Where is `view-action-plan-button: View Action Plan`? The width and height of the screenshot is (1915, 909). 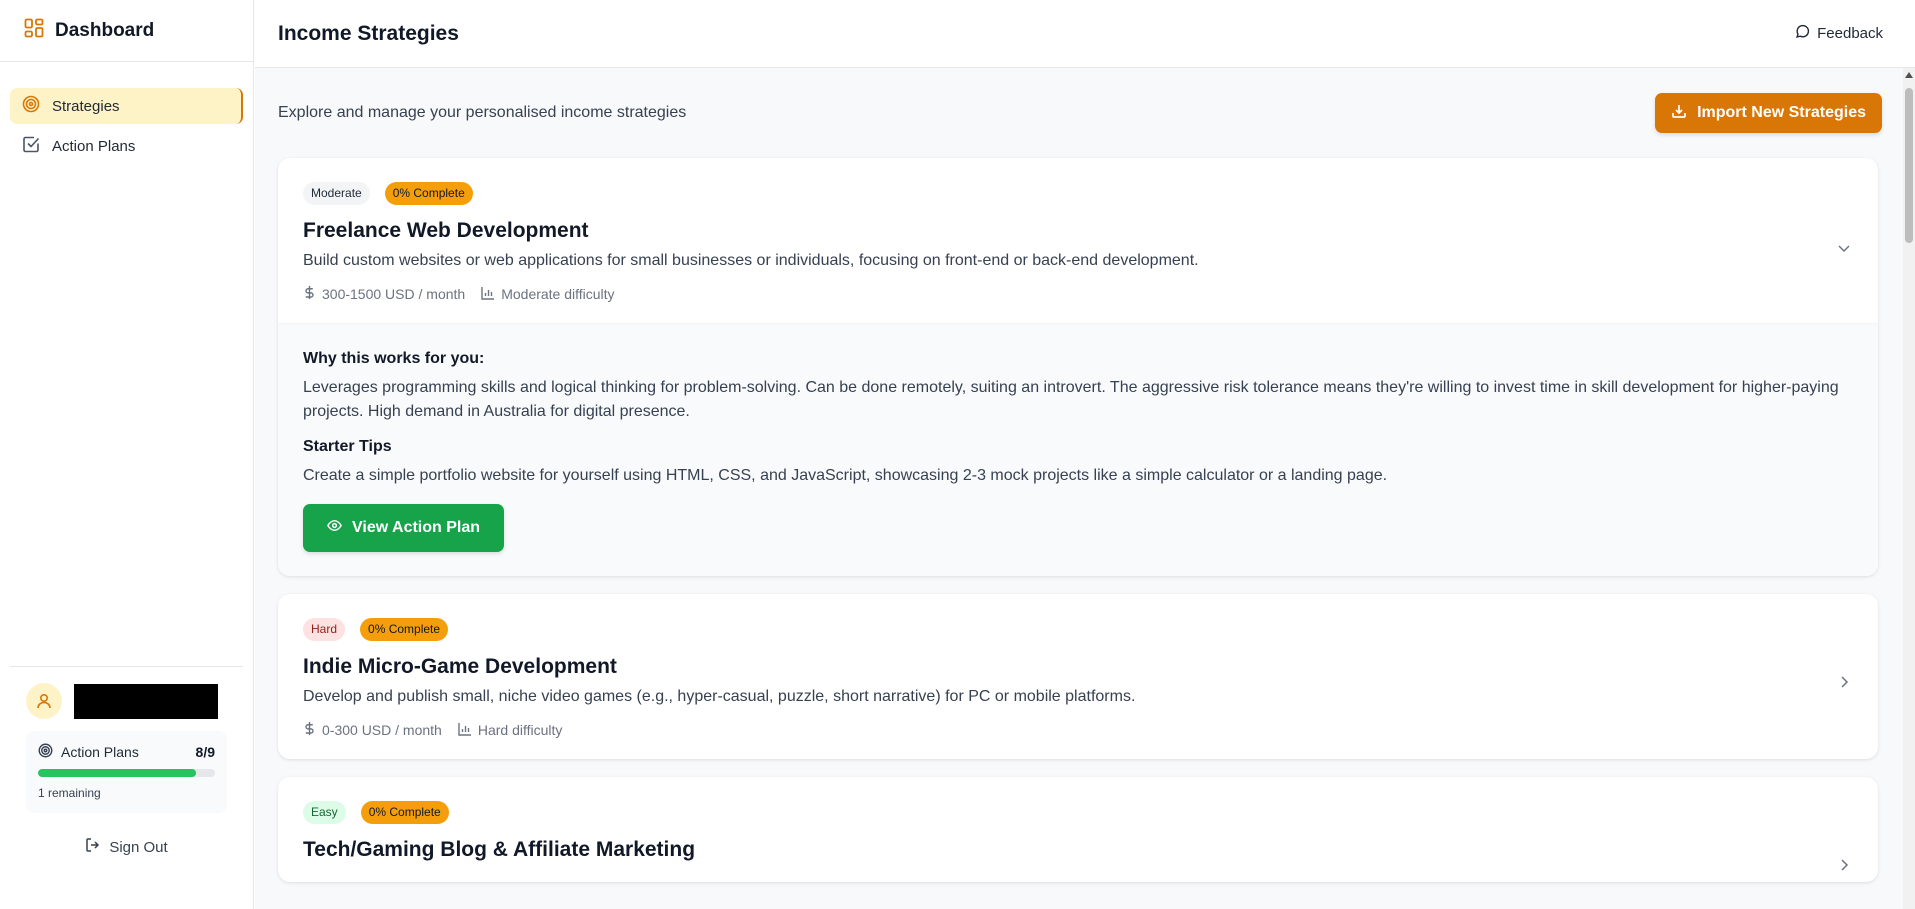
view-action-plan-button: View Action Plan is located at coordinates (404, 528).